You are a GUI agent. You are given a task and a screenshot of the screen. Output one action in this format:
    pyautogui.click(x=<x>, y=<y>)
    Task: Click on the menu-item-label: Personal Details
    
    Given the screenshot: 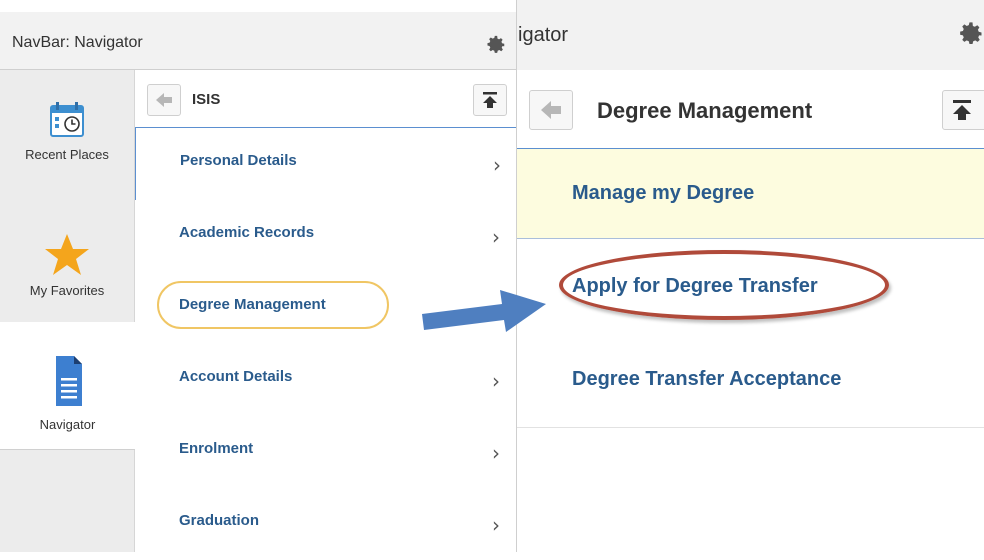 What is the action you would take?
    pyautogui.click(x=238, y=160)
    